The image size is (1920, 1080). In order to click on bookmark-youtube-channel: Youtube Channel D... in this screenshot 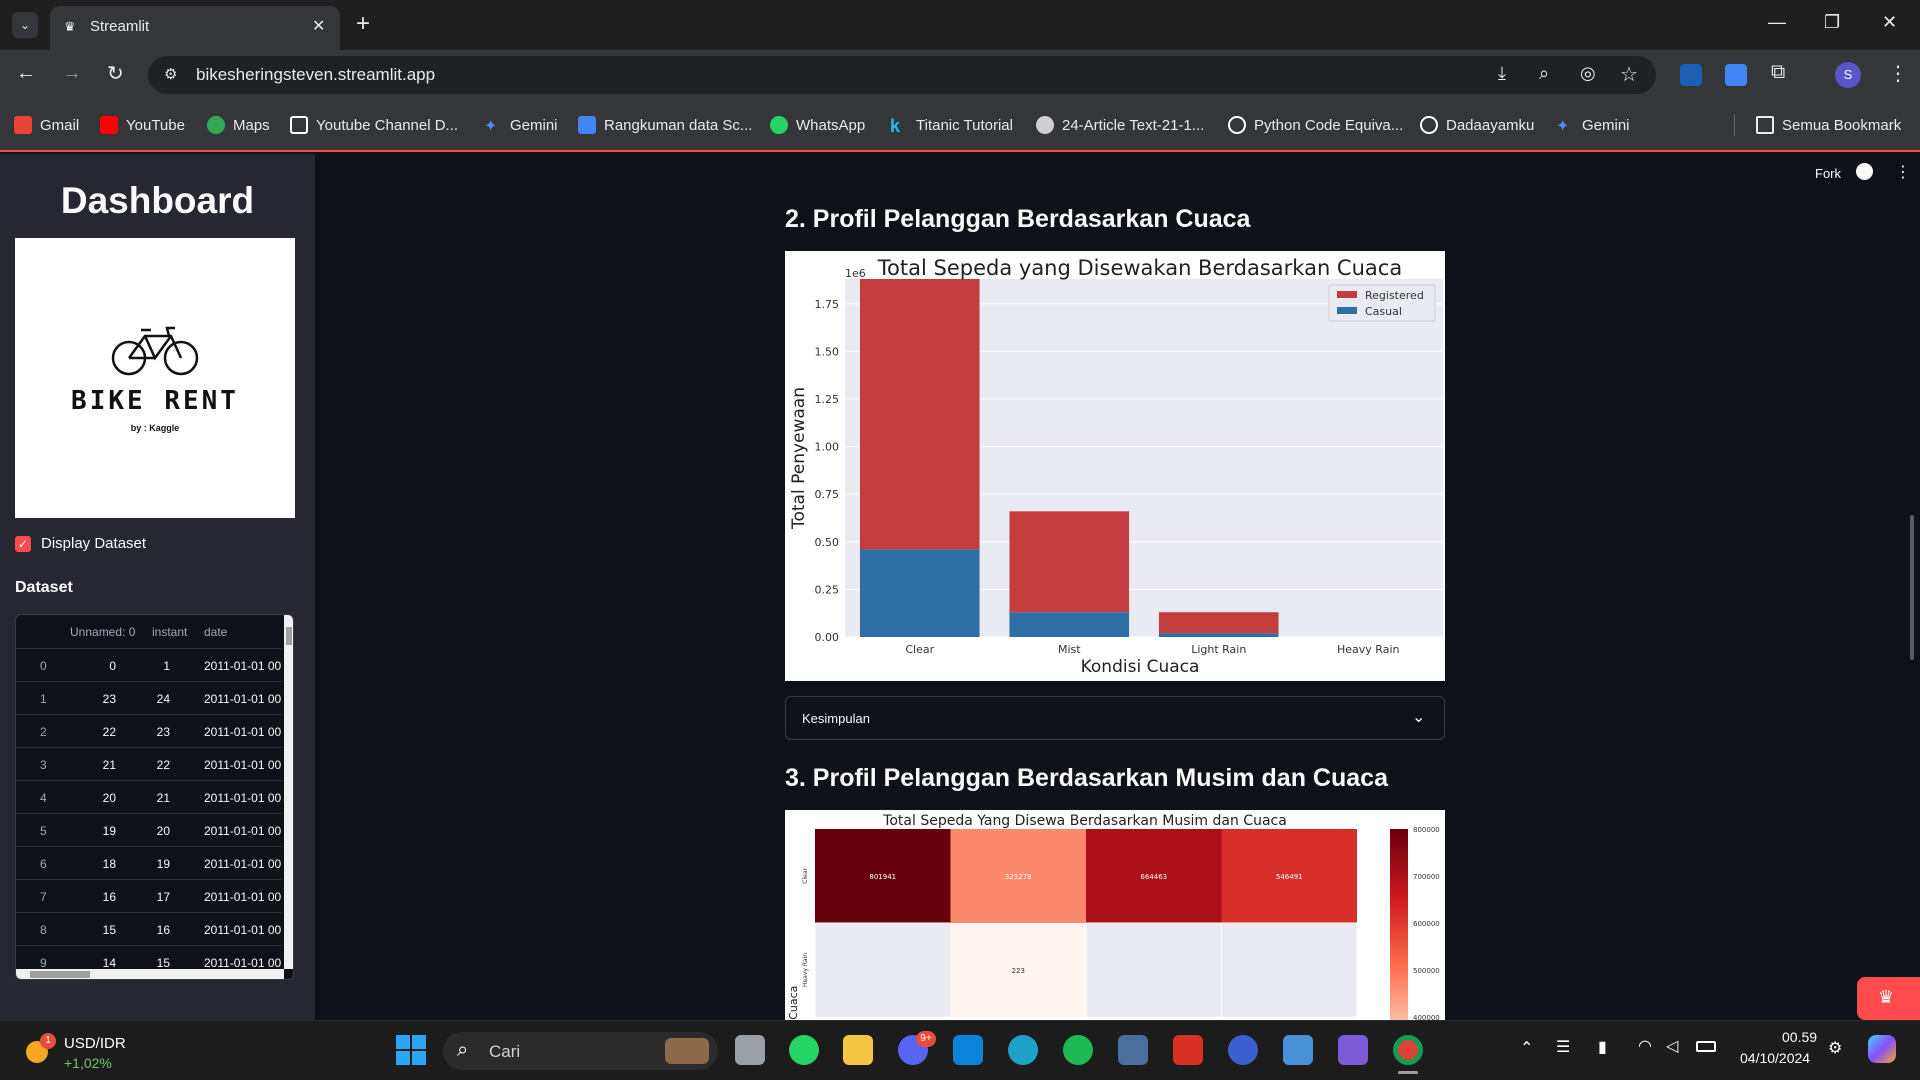, I will do `click(374, 125)`.